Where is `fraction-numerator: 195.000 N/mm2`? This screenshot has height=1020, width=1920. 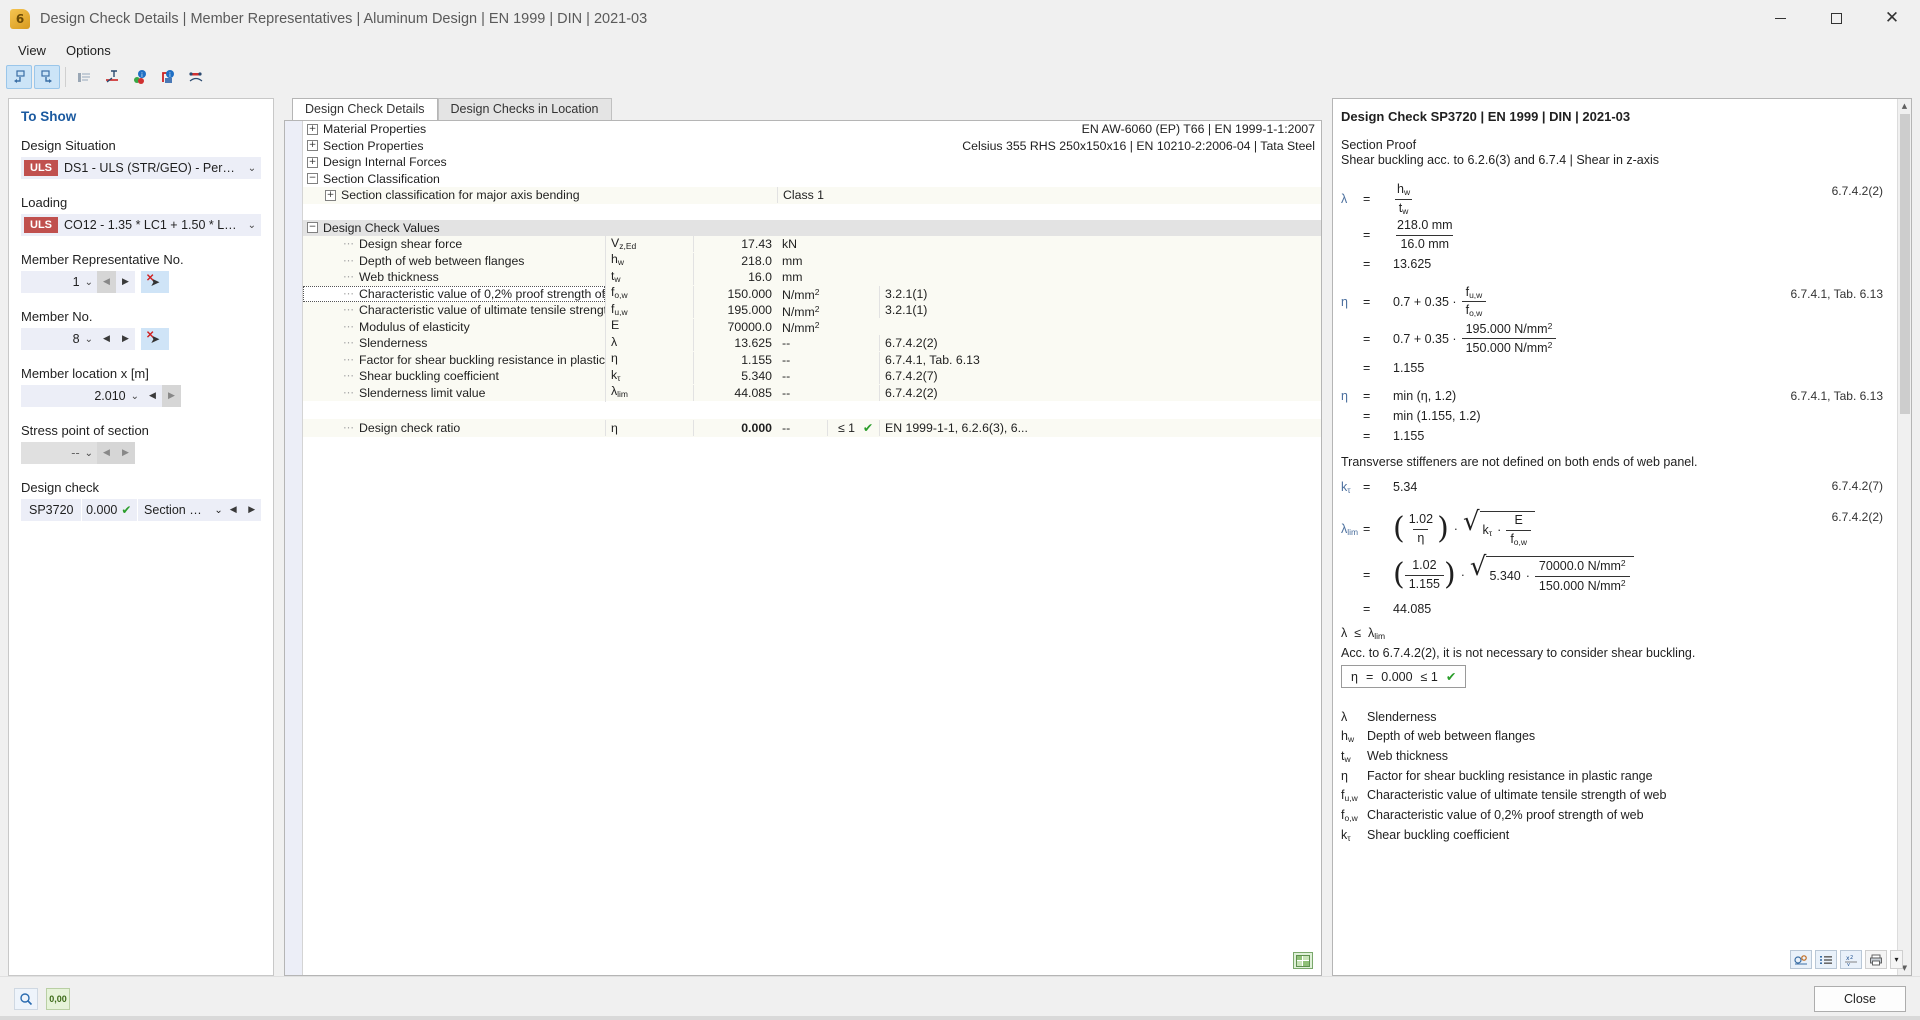 fraction-numerator: 195.000 N/mm2 is located at coordinates (1509, 328).